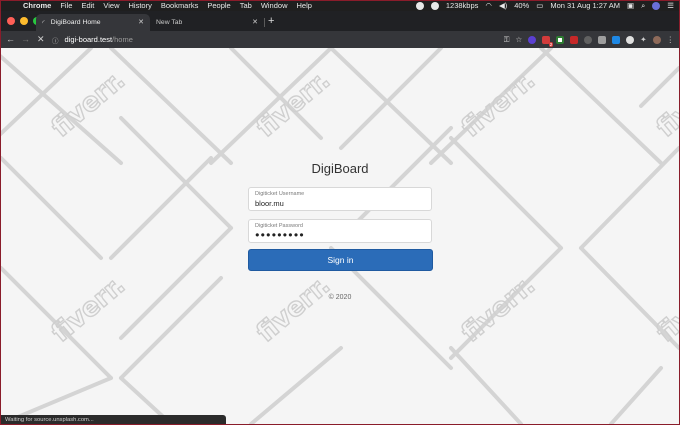  I want to click on menu-file: File, so click(66, 5).